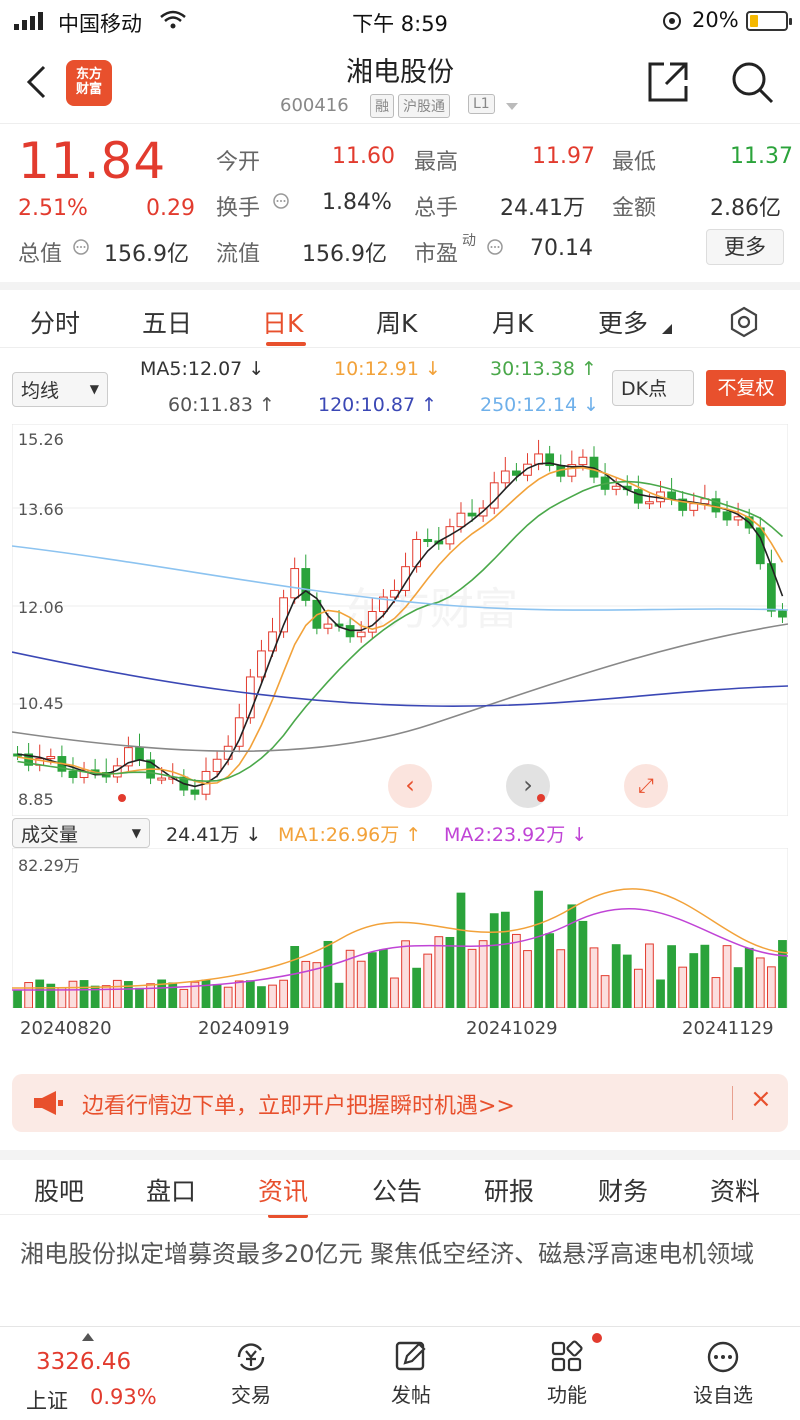 This screenshot has height=1420, width=800. What do you see at coordinates (41, 703) in the screenshot?
I see `axis-label-4: 10.45` at bounding box center [41, 703].